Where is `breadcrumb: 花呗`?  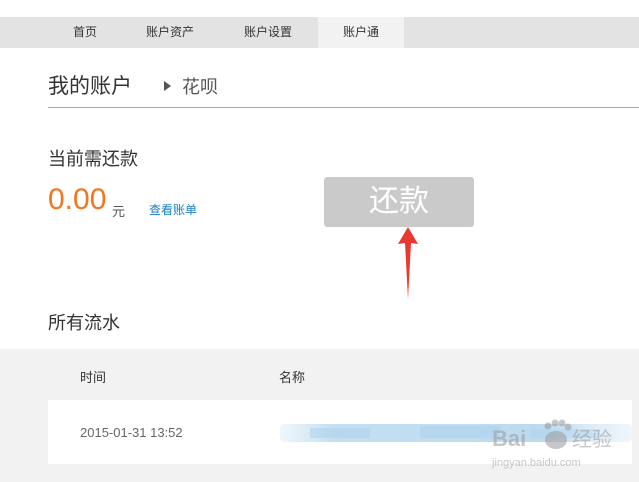
breadcrumb: 花呗 is located at coordinates (200, 87).